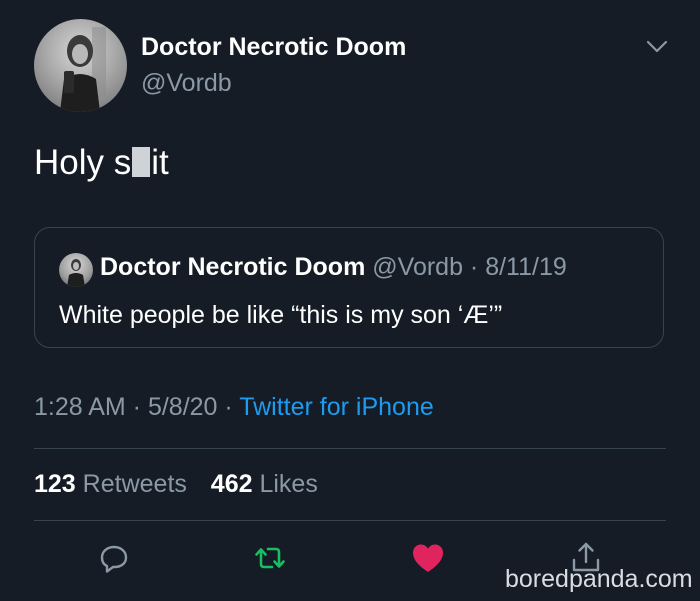 Image resolution: width=700 pixels, height=601 pixels. What do you see at coordinates (160, 162) in the screenshot?
I see `tweet-text-end: it` at bounding box center [160, 162].